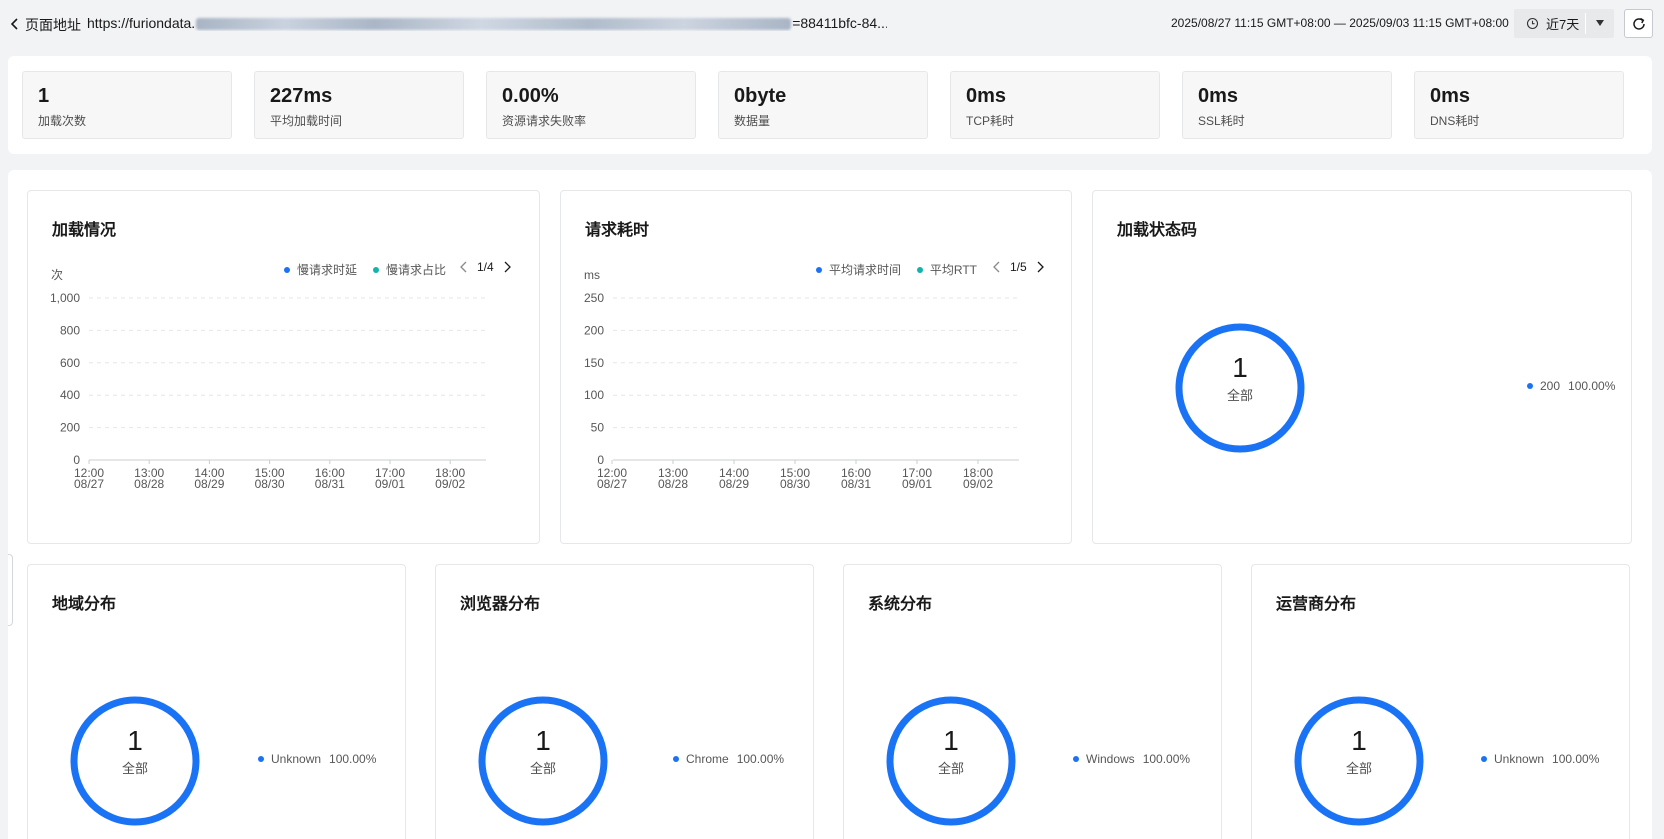 The image size is (1664, 839). Describe the element at coordinates (594, 363) in the screenshot. I see `y-tick-label: 150` at that location.